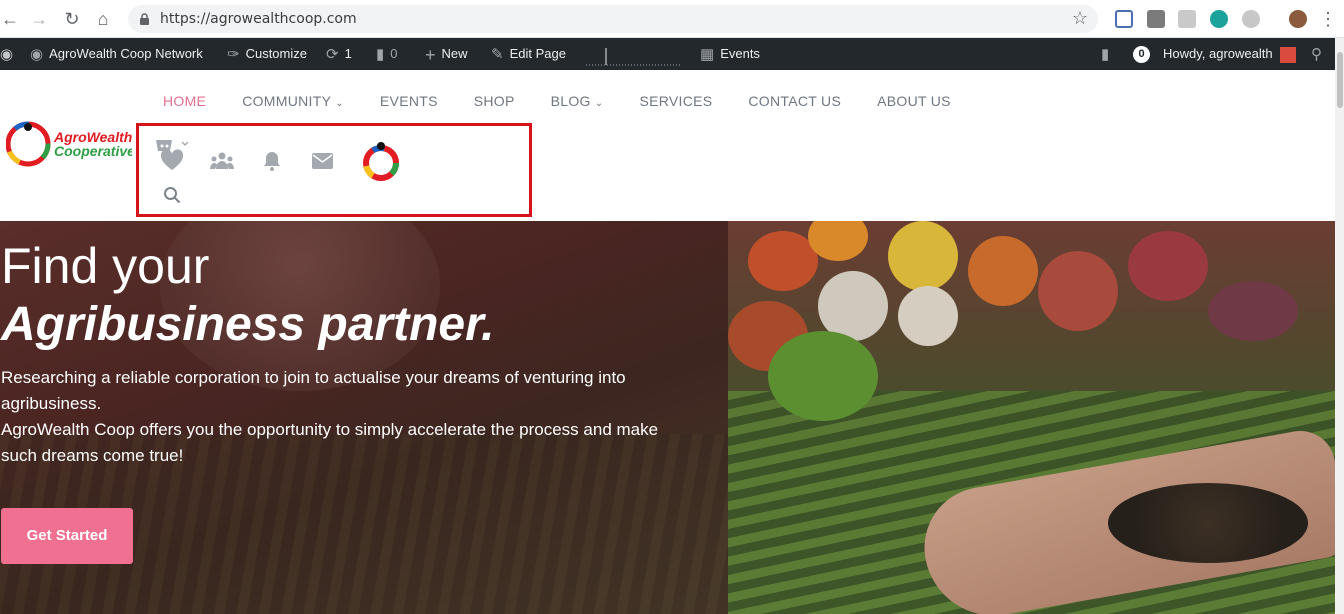 This screenshot has width=1344, height=614. I want to click on edit-page-link: ✎ Edit Page, so click(528, 54).